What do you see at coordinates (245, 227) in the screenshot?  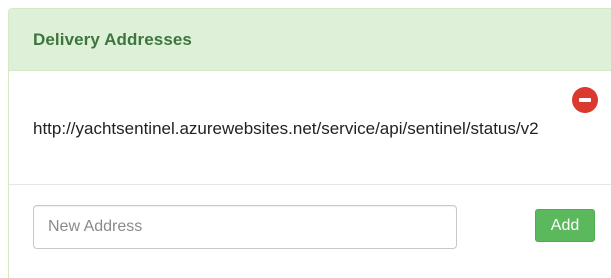 I see `new-address-input` at bounding box center [245, 227].